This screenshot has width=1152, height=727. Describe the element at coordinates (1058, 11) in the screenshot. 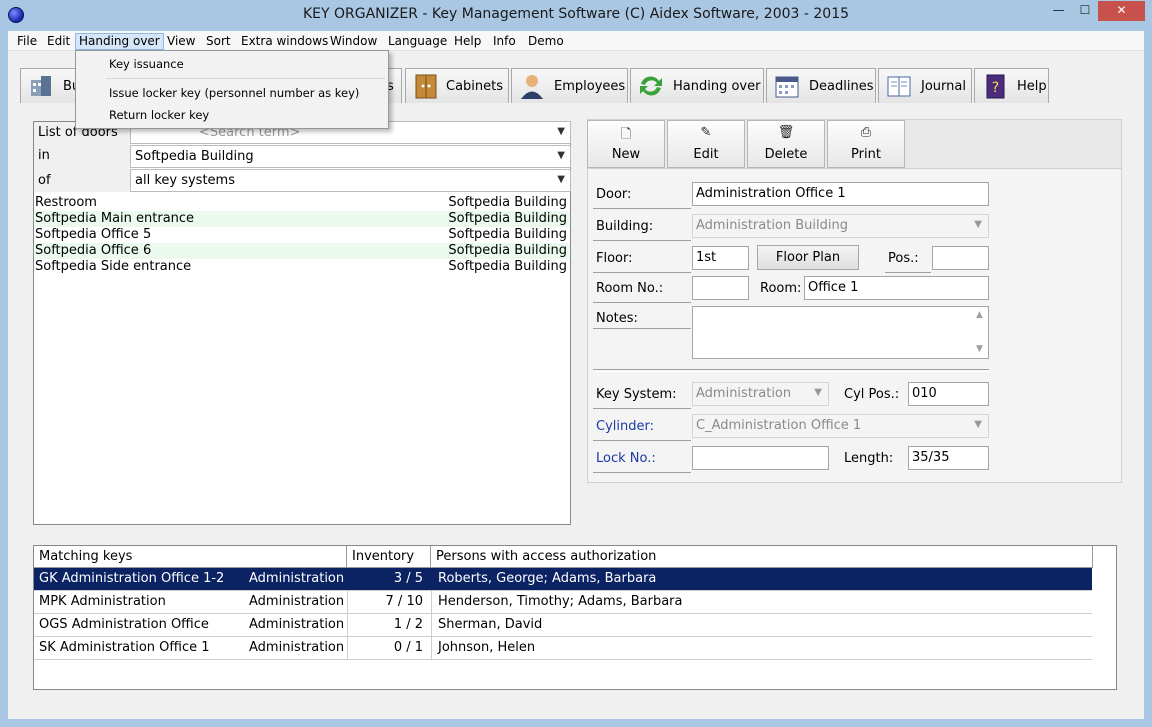

I see `minimize-button: —` at that location.